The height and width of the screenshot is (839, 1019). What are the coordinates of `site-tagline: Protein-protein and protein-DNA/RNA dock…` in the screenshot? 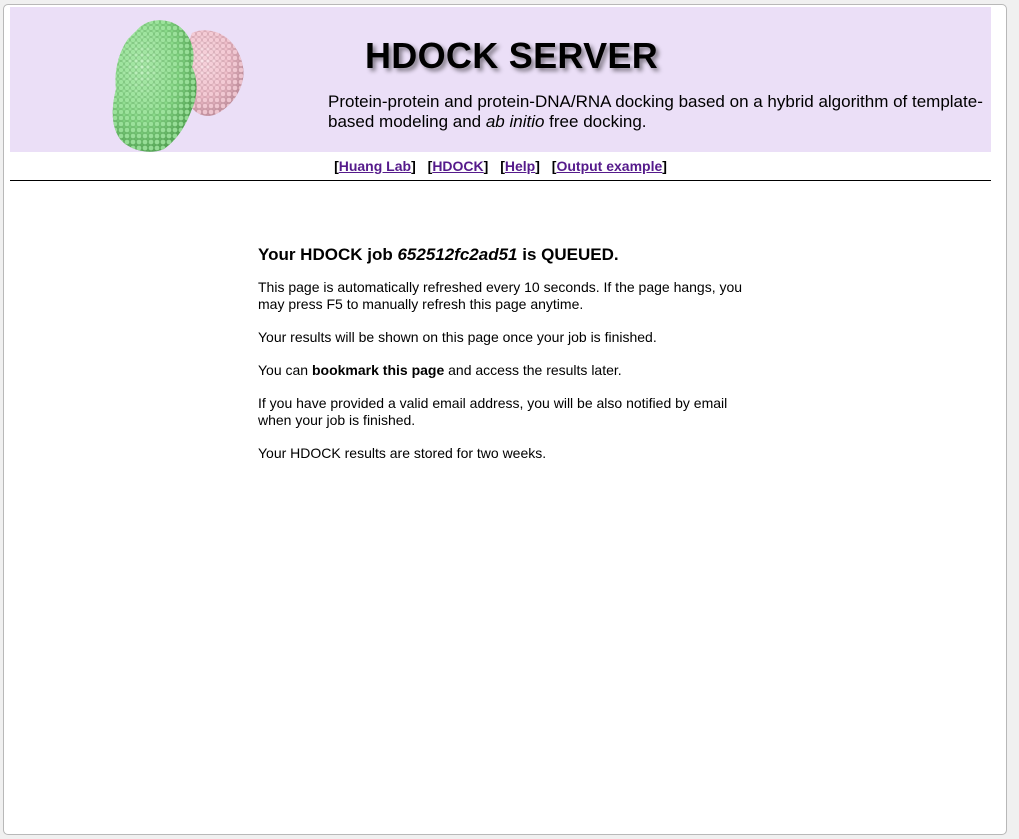 It's located at (655, 111).